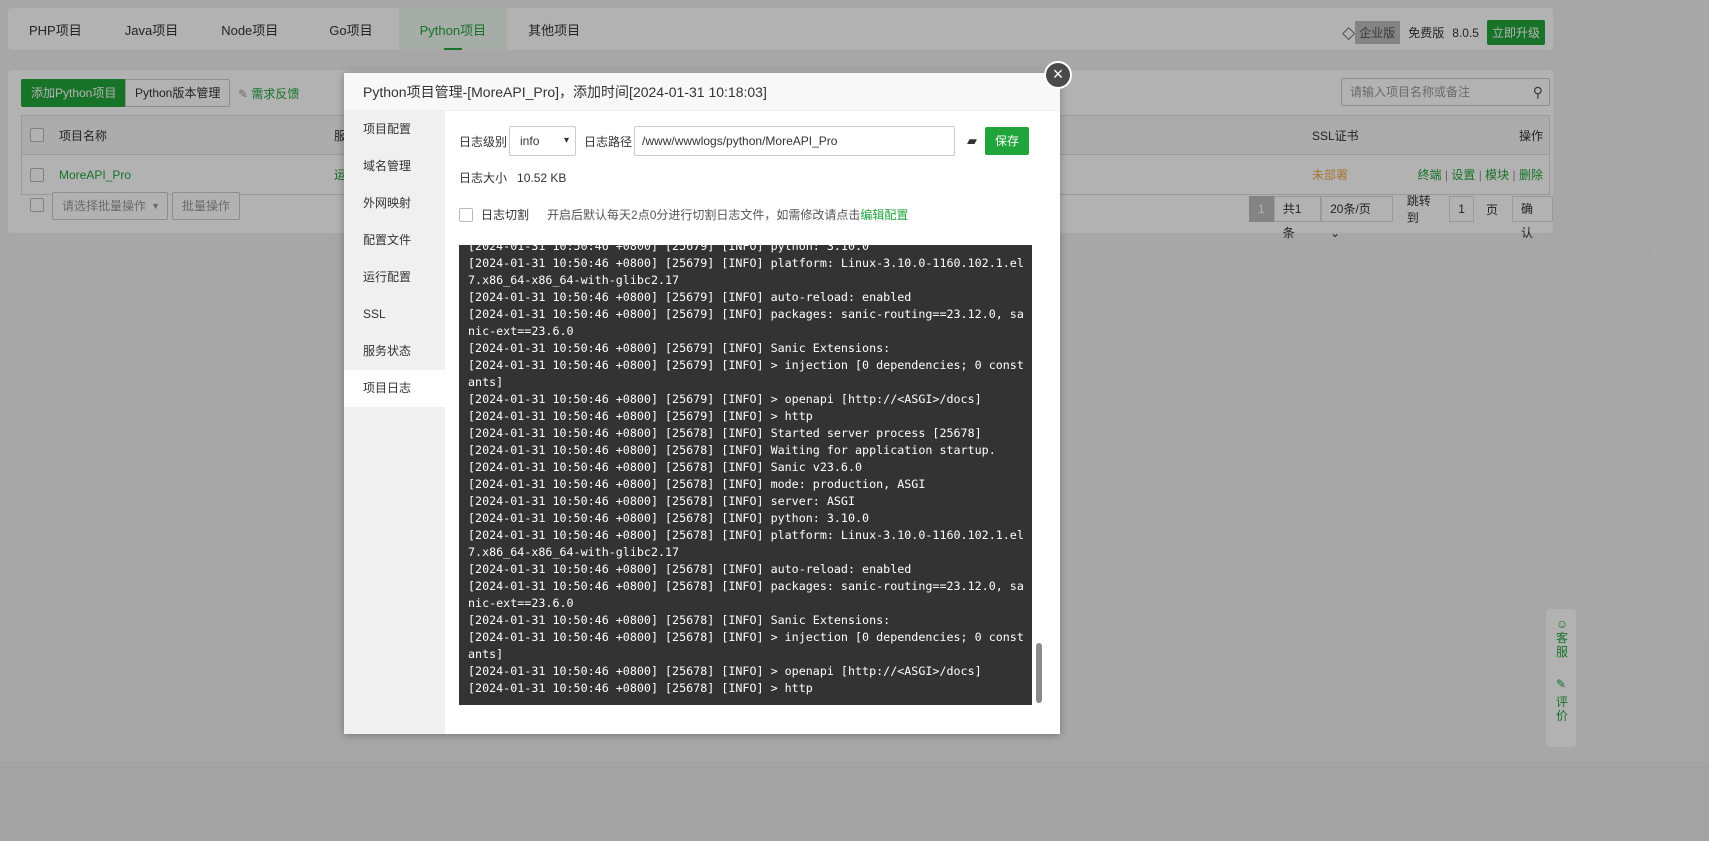 The height and width of the screenshot is (841, 1709). Describe the element at coordinates (394, 422) in the screenshot. I see `dialog-menu: 项目配置 域名管理 外网映射 配置文件 运行配置 SSL 服务状态 项目日志` at that location.